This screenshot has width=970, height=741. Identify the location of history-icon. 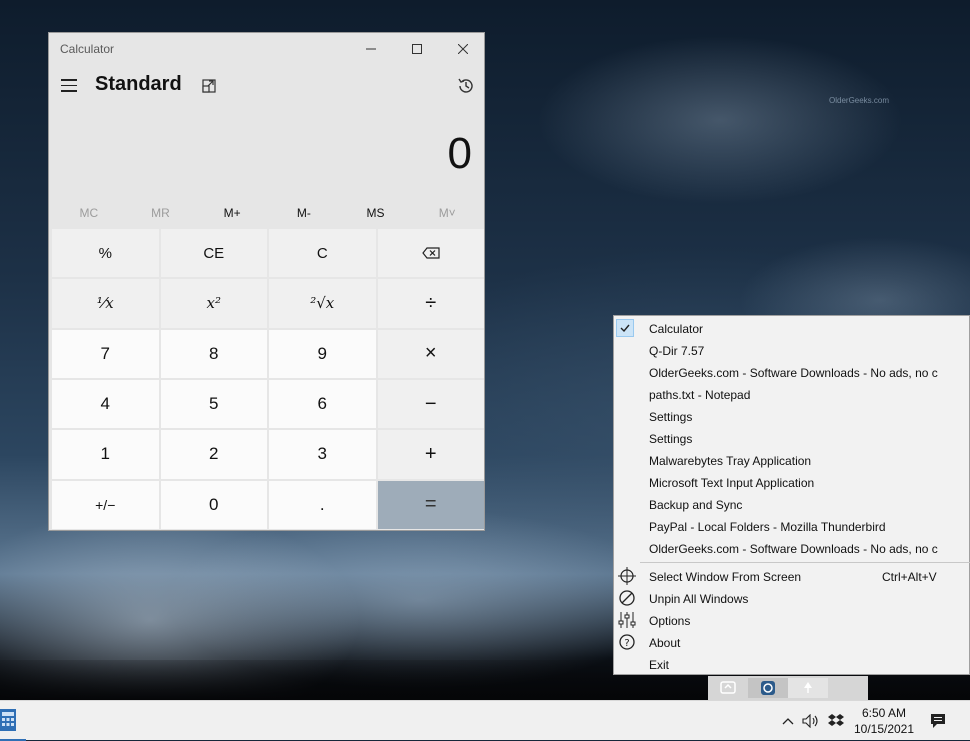
(466, 86).